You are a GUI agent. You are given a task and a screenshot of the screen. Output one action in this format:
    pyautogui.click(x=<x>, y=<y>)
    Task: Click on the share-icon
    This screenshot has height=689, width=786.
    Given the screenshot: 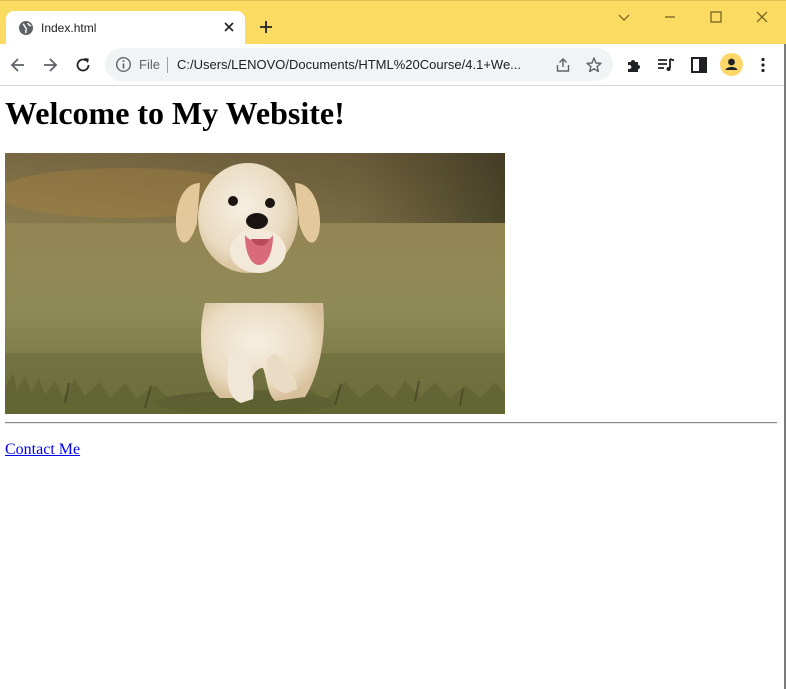 What is the action you would take?
    pyautogui.click(x=563, y=65)
    